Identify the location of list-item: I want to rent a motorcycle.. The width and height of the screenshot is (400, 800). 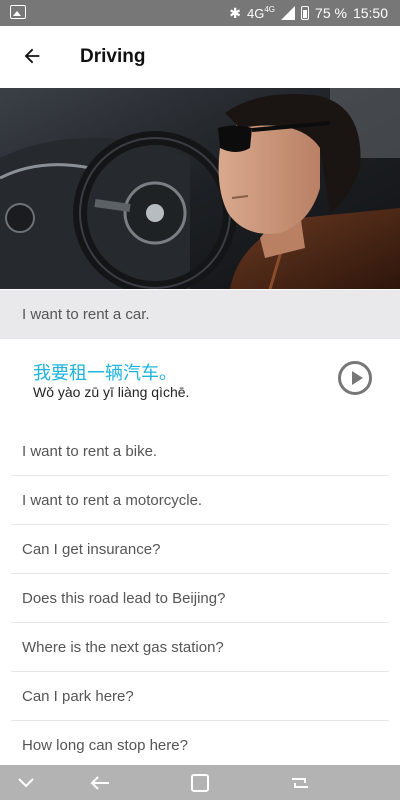
(200, 500).